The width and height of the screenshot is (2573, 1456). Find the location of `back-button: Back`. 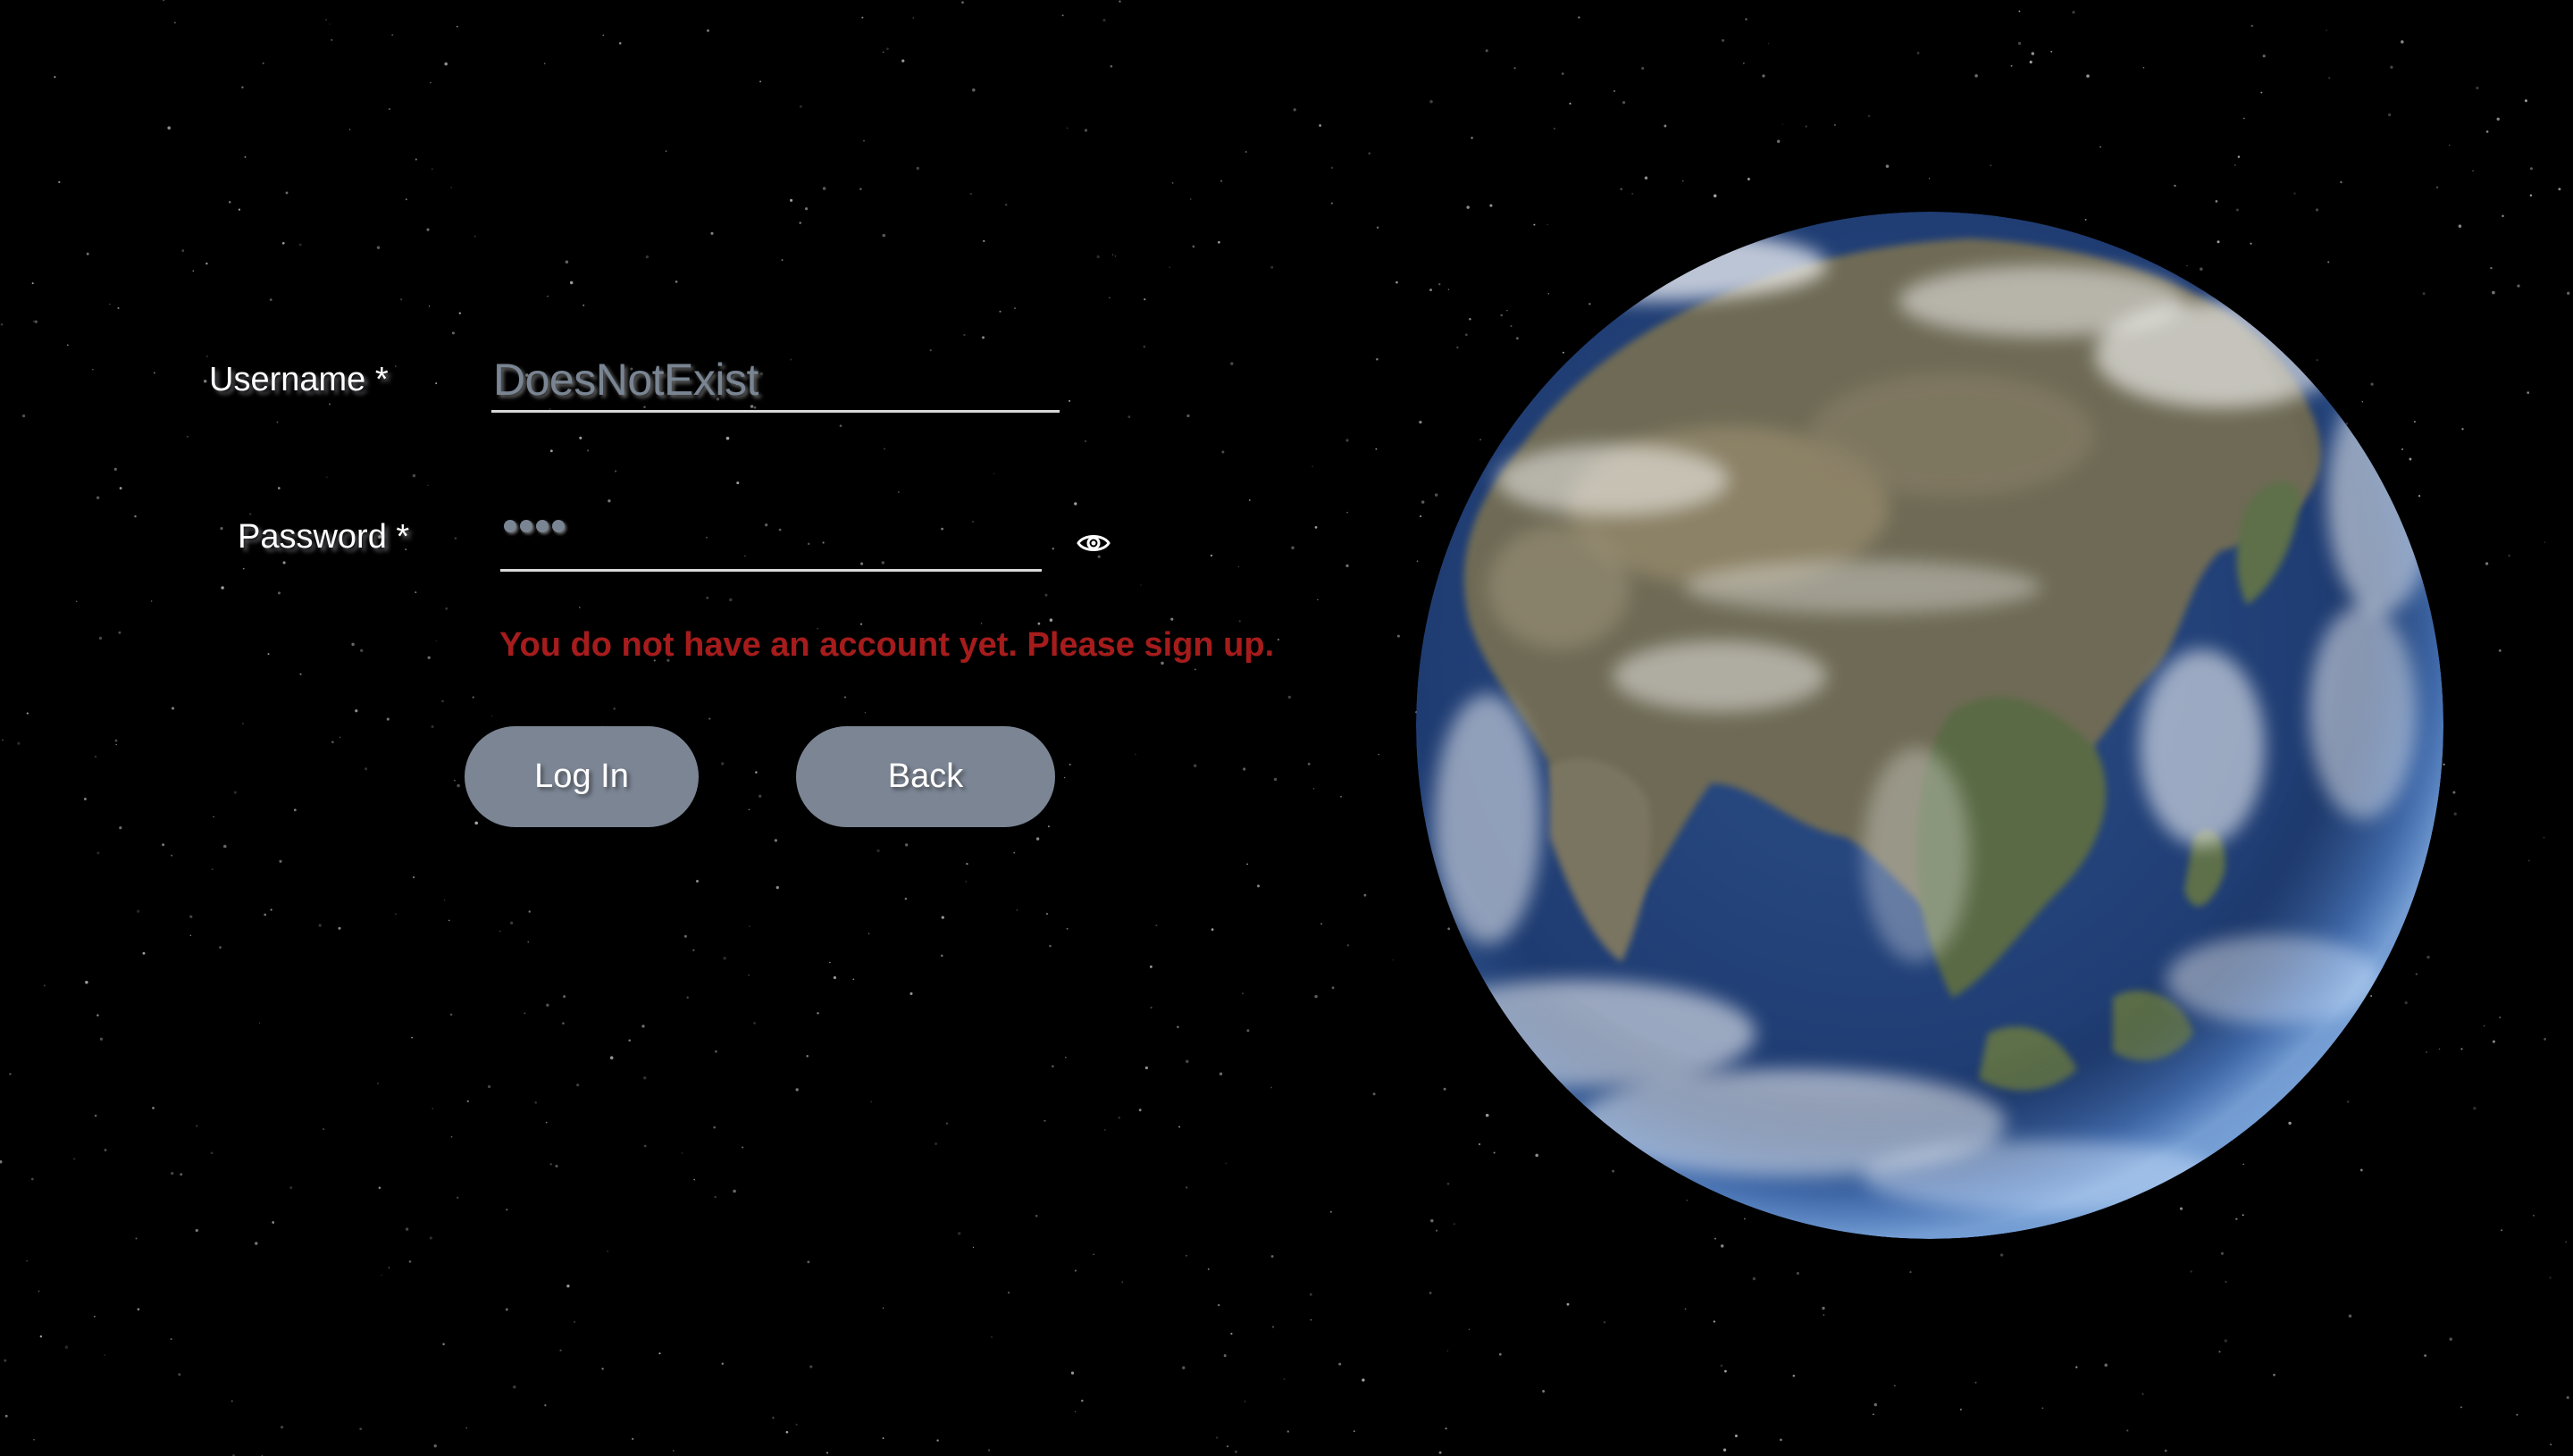

back-button: Back is located at coordinates (925, 776).